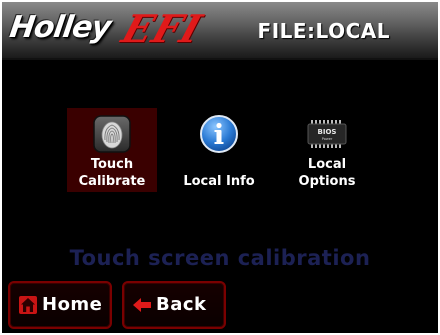 This screenshot has height=335, width=440. Describe the element at coordinates (142, 305) in the screenshot. I see `left-arrow-icon` at that location.